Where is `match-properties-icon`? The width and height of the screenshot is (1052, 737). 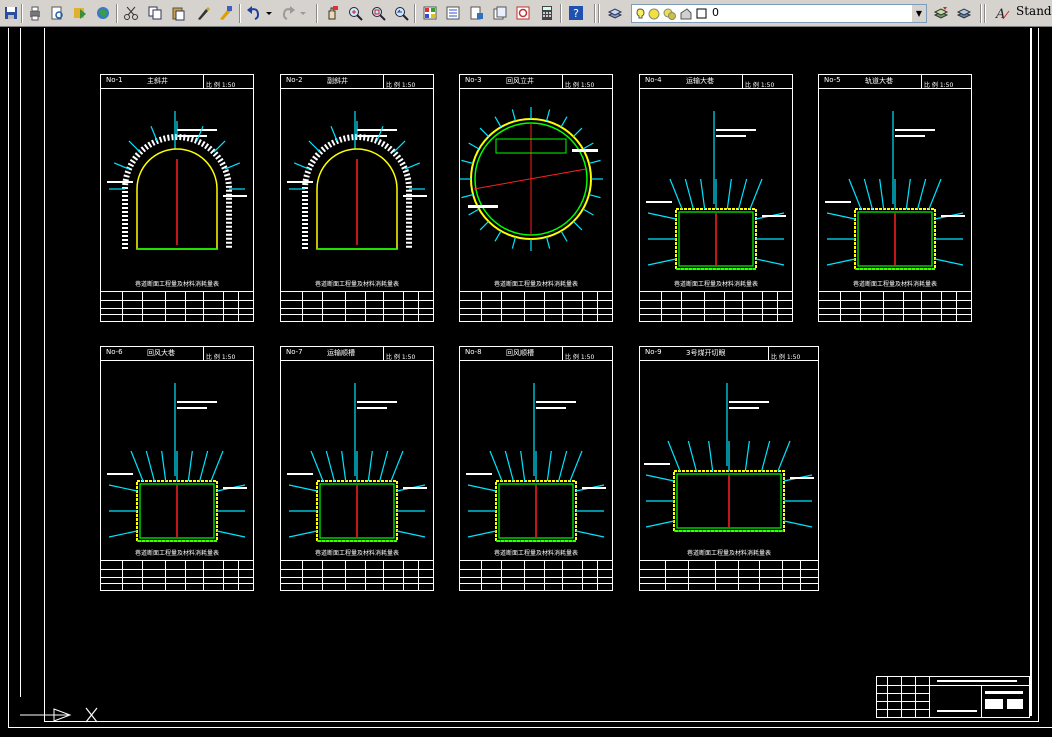 match-properties-icon is located at coordinates (203, 13).